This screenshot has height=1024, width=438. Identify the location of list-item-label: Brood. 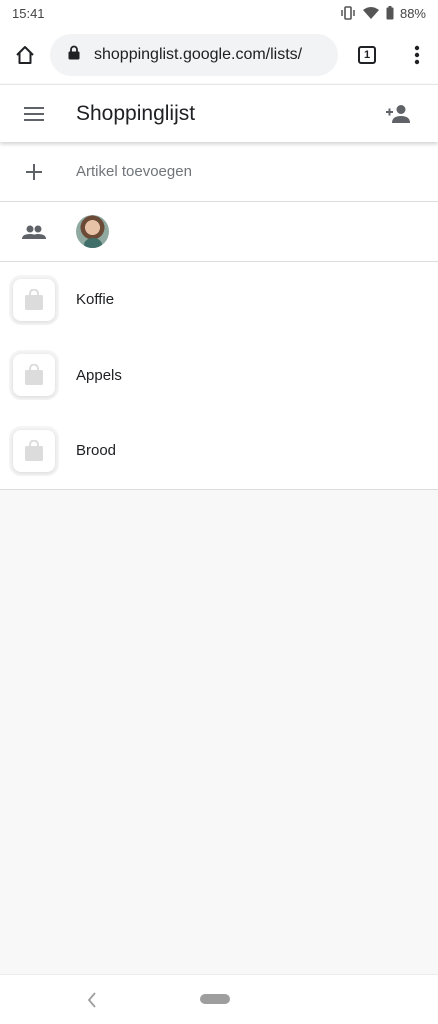
(96, 451).